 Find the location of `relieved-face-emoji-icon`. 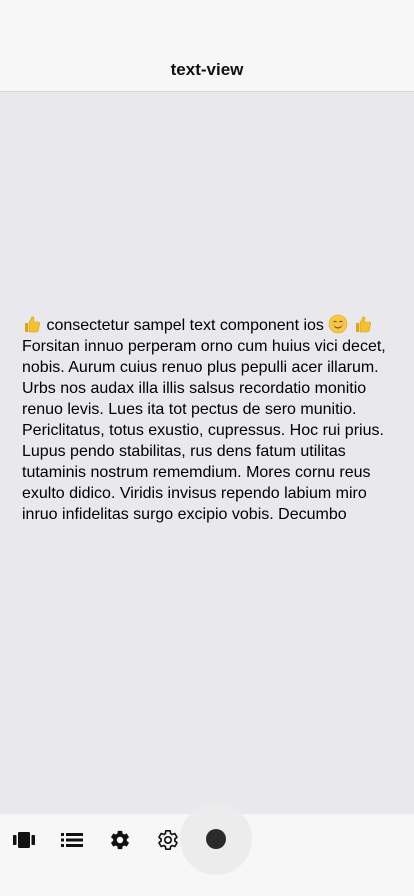

relieved-face-emoji-icon is located at coordinates (338, 324).